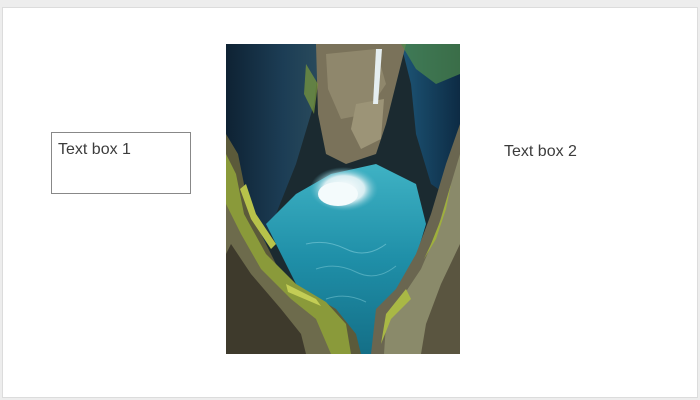 The width and height of the screenshot is (700, 400). I want to click on text-box-2: Text box 2, so click(540, 152).